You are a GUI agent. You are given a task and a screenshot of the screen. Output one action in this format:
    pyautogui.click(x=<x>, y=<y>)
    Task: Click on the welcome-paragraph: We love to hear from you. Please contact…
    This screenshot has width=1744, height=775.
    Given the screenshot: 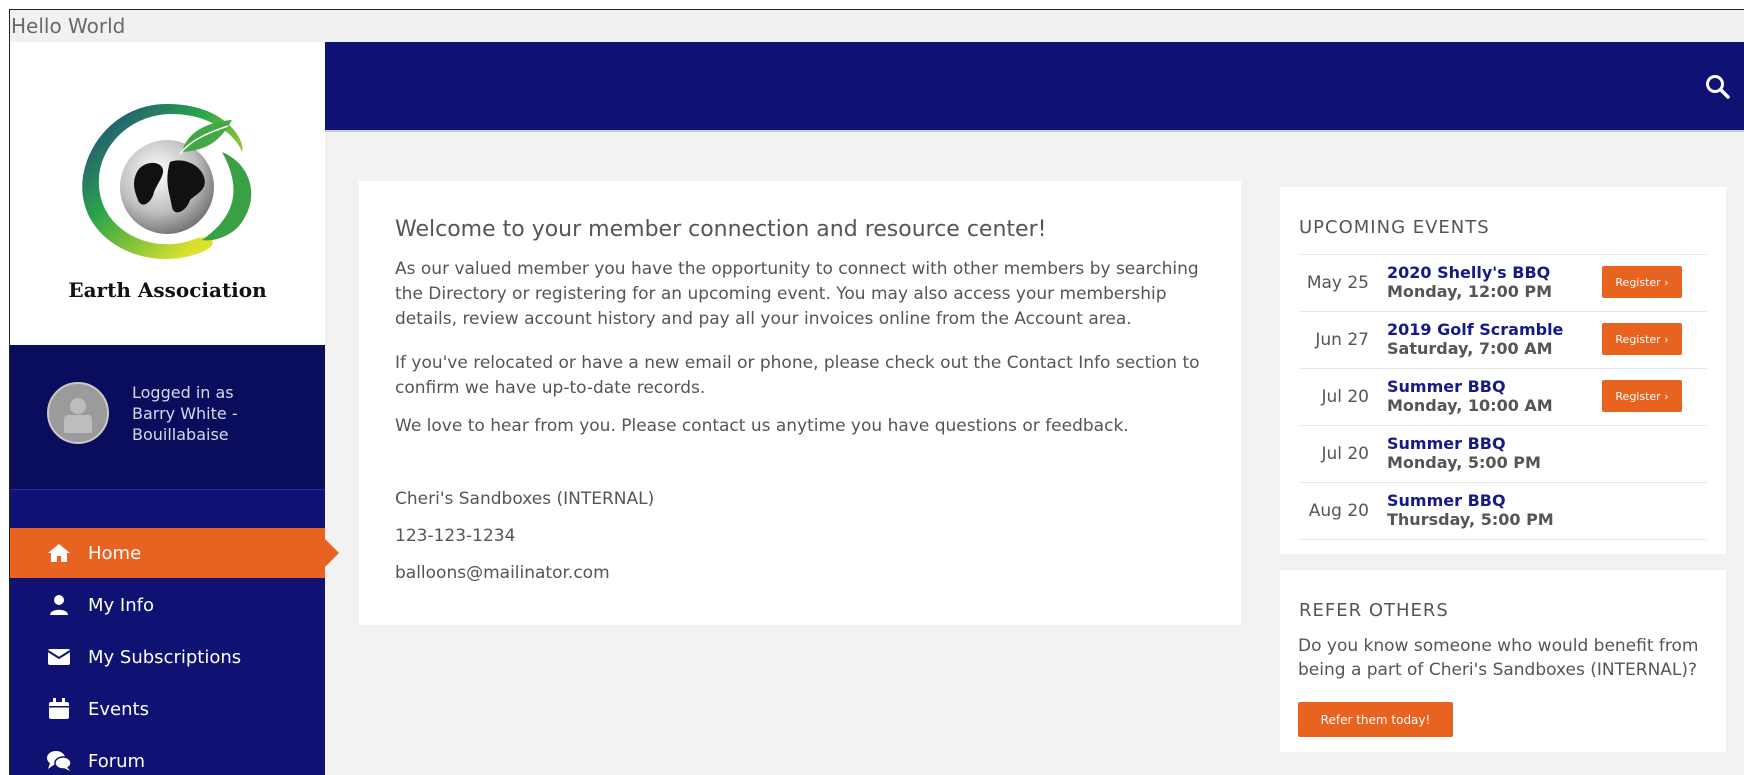 What is the action you would take?
    pyautogui.click(x=762, y=426)
    